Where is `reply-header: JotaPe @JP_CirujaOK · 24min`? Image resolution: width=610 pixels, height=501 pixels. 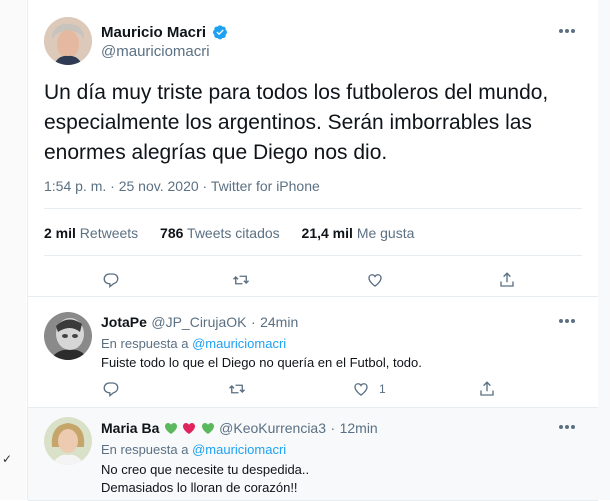
reply-header: JotaPe @JP_CirujaOK · 24min is located at coordinates (199, 323).